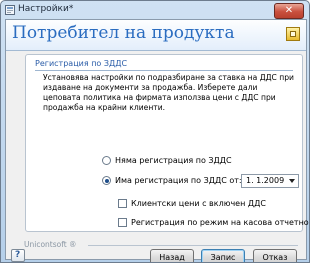 This screenshot has width=320, height=263. I want to click on app-icon, so click(10, 10).